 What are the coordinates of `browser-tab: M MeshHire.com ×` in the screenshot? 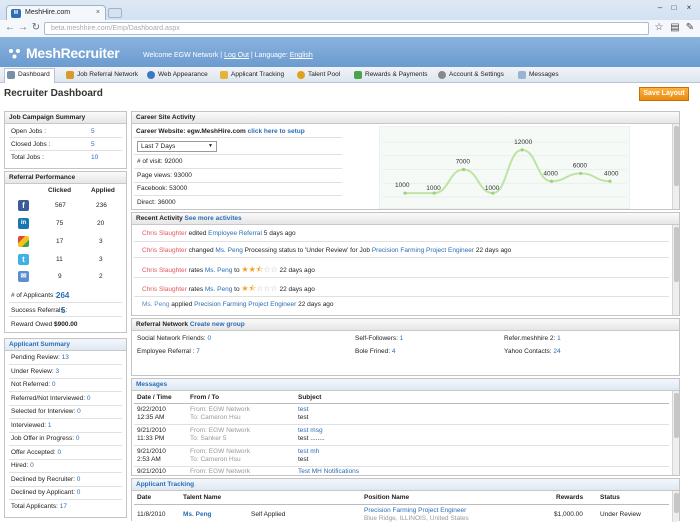 It's located at (56, 12).